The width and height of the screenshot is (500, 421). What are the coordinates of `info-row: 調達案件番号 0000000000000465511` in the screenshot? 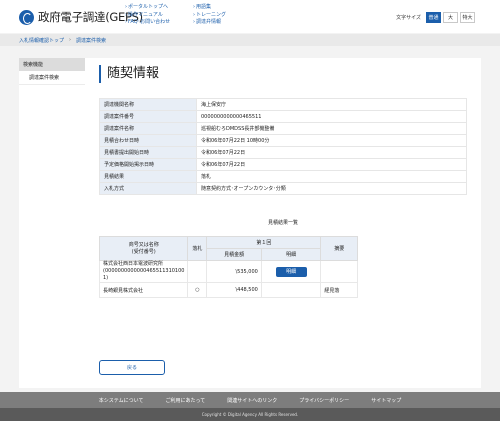 It's located at (283, 116).